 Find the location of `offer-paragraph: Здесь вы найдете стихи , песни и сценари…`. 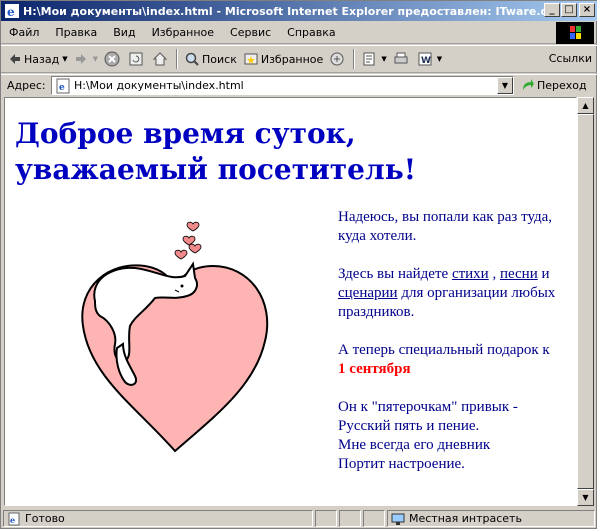

offer-paragraph: Здесь вы найдете стихи , песни и сценари… is located at coordinates (457, 293).